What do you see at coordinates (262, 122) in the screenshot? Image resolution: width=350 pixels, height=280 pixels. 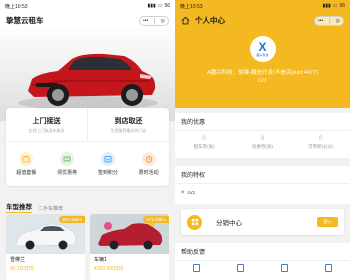 I see `section-title: 我的优惠` at bounding box center [262, 122].